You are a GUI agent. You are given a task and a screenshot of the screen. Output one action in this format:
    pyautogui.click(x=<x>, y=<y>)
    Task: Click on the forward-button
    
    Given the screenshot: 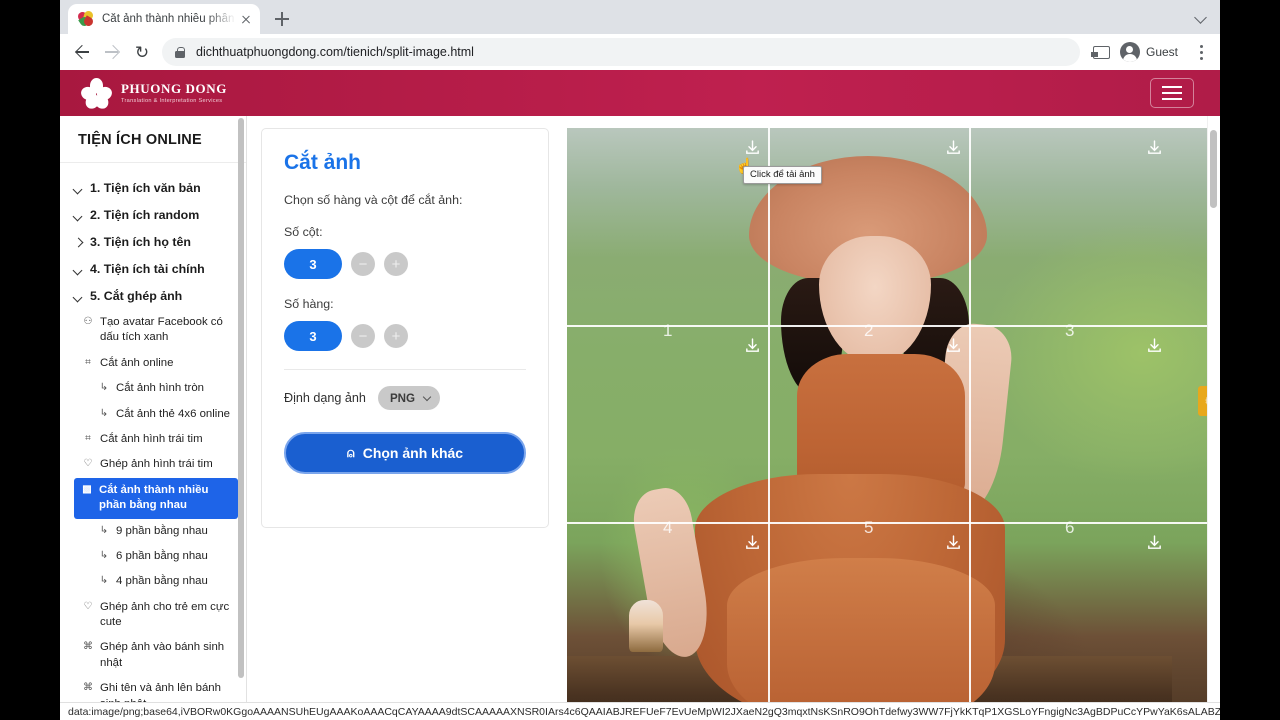 What is the action you would take?
    pyautogui.click(x=112, y=52)
    